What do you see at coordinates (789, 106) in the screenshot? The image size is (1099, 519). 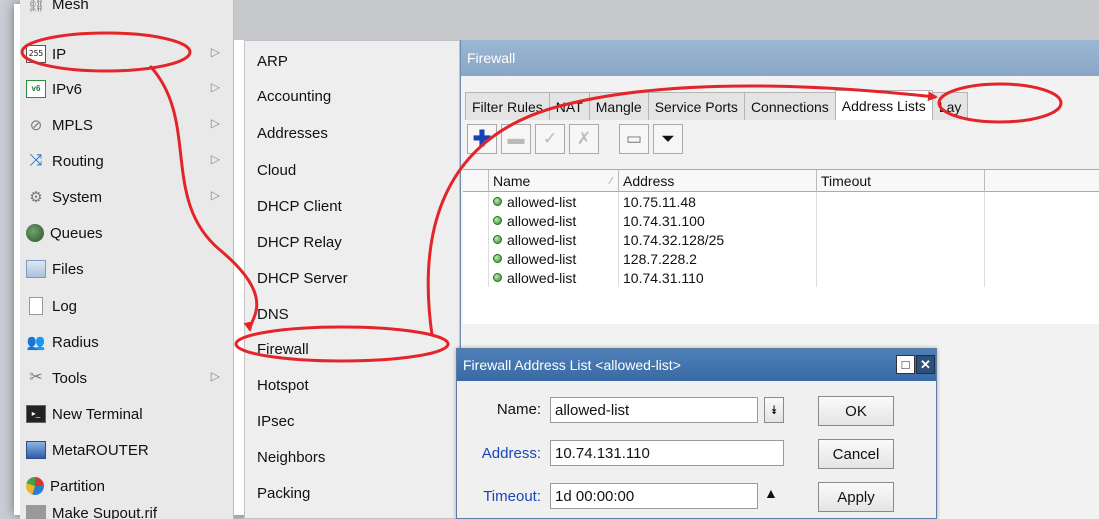 I see `tab-connections: Connections` at bounding box center [789, 106].